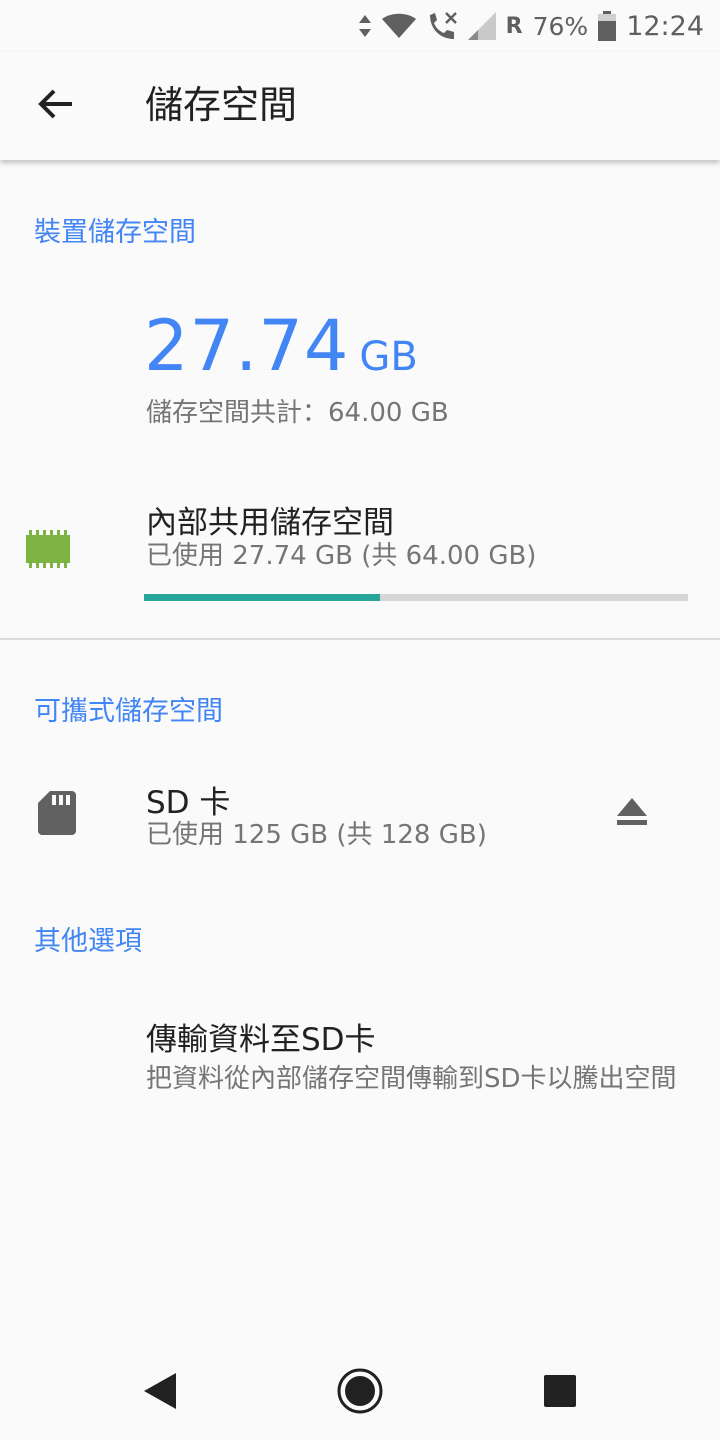 The image size is (720, 1440). Describe the element at coordinates (514, 26) in the screenshot. I see `roaming-label: R` at that location.